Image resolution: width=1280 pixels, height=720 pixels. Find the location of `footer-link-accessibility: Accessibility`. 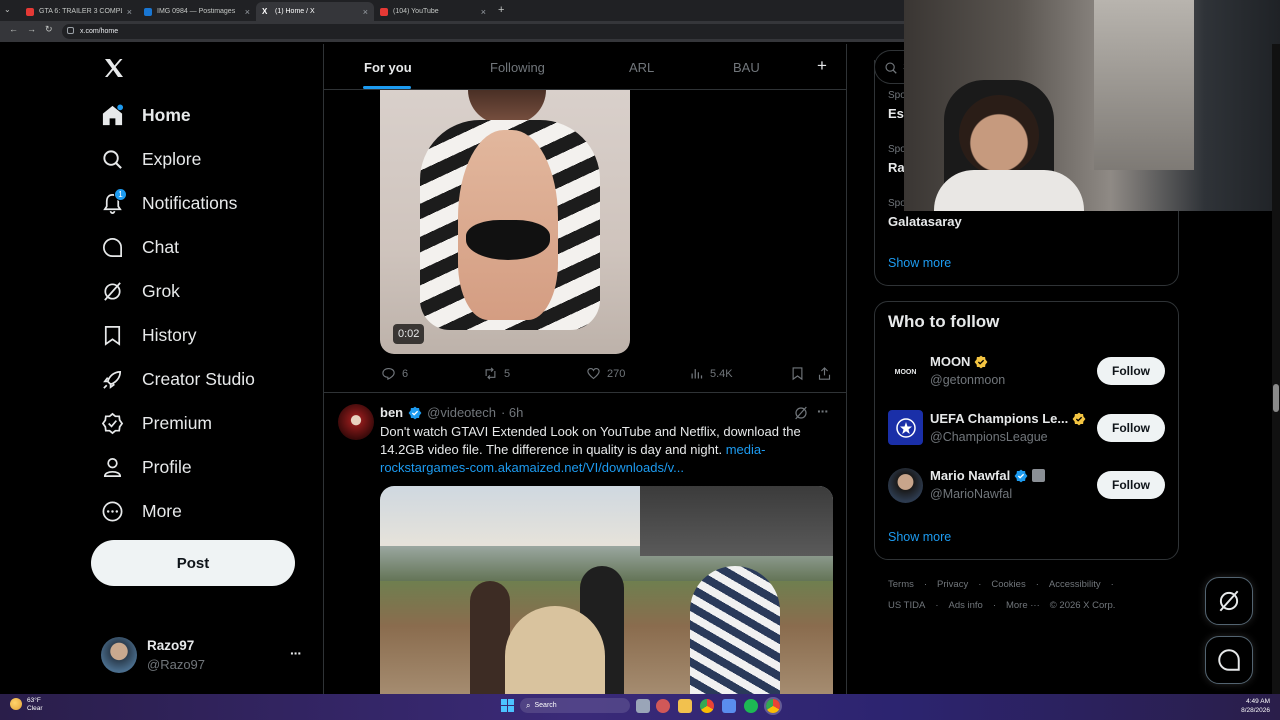

footer-link-accessibility: Accessibility is located at coordinates (1075, 584).